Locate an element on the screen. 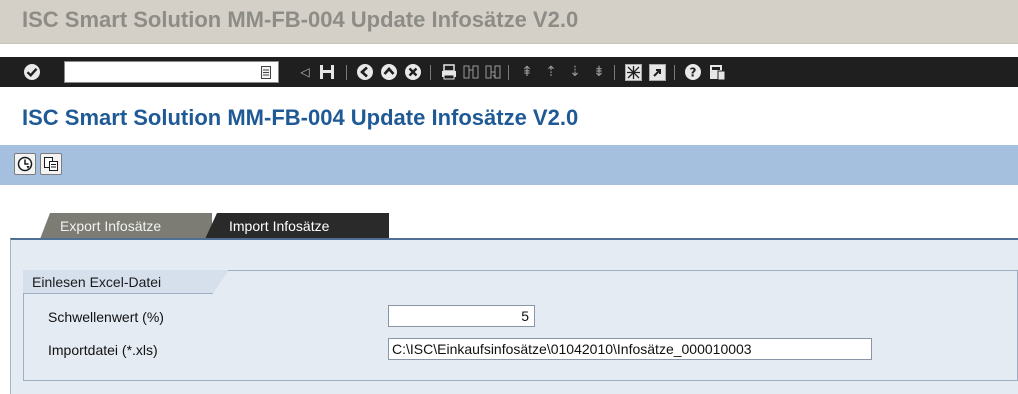 Image resolution: width=1018 pixels, height=394 pixels. enter-icon is located at coordinates (32, 72).